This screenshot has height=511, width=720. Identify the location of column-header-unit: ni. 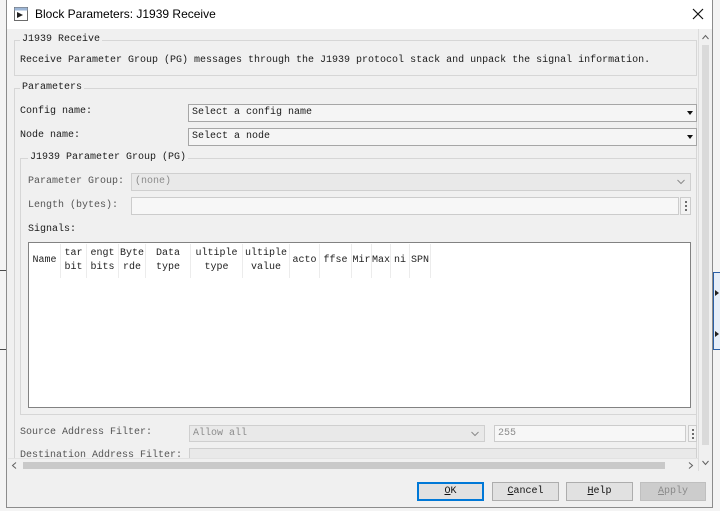
(400, 261).